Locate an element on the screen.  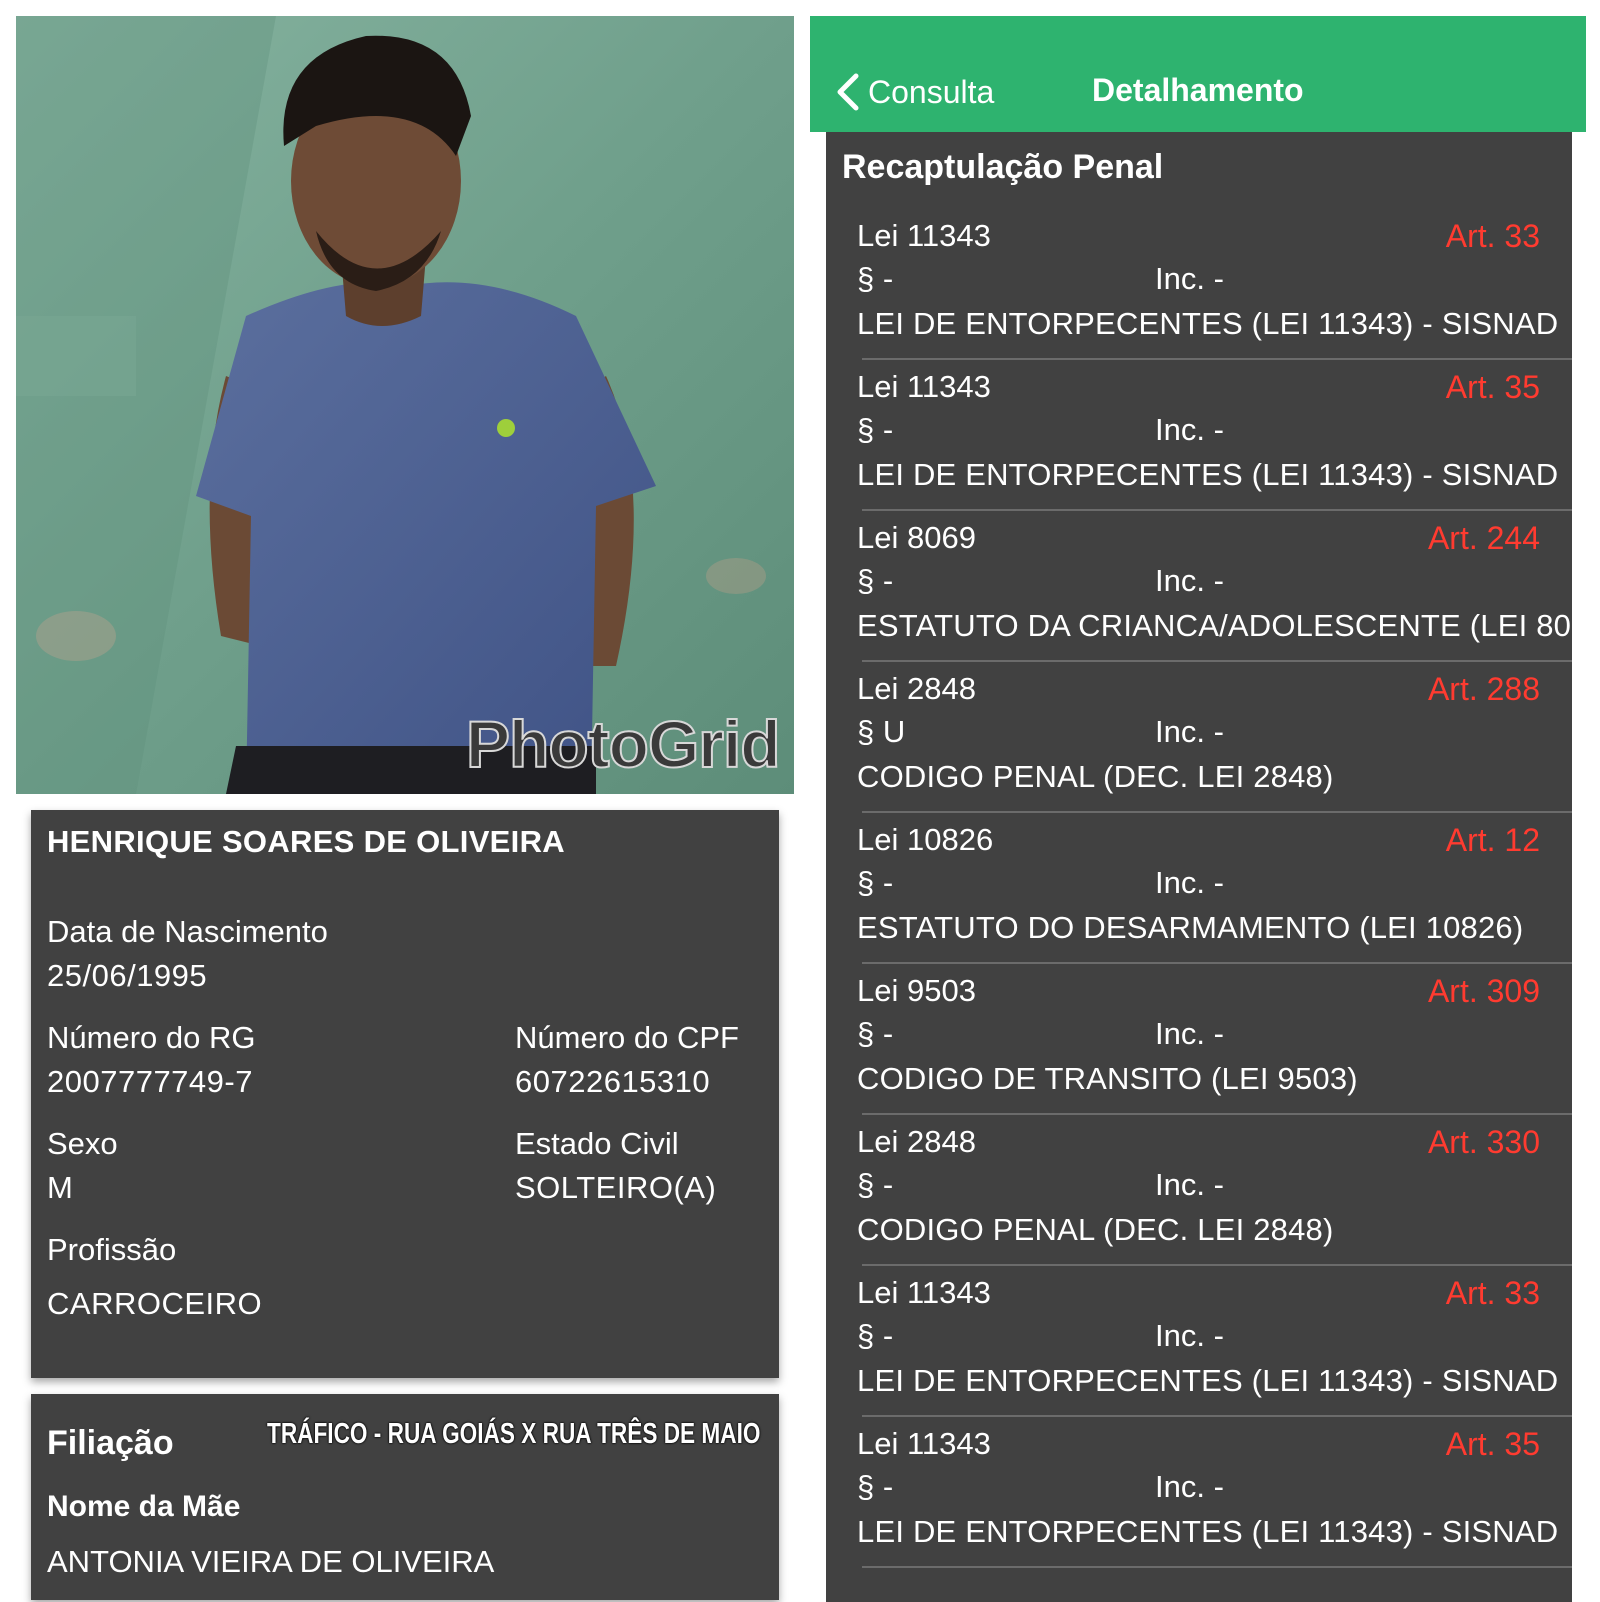
mother-name-label: Nome da Mãe is located at coordinates (144, 1506).